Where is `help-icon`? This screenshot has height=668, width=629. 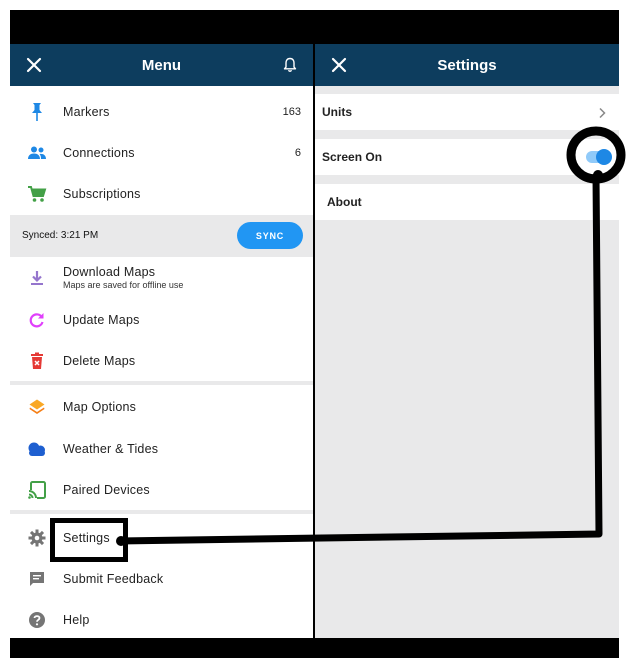
help-icon is located at coordinates (37, 620).